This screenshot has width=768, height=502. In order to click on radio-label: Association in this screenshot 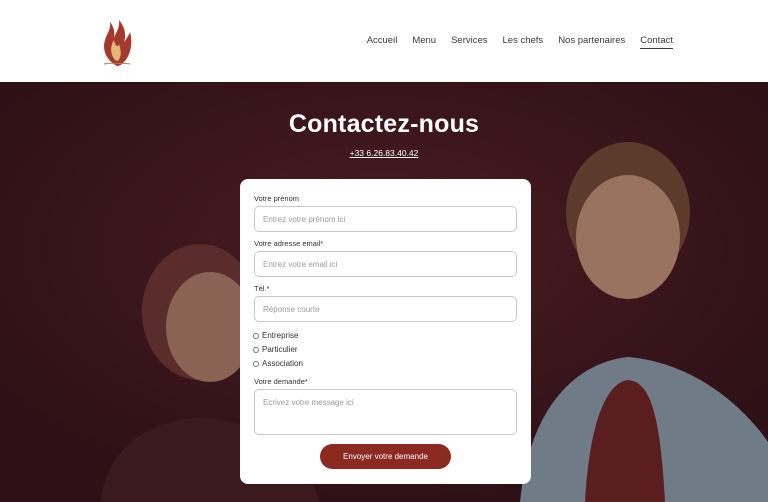, I will do `click(282, 363)`.